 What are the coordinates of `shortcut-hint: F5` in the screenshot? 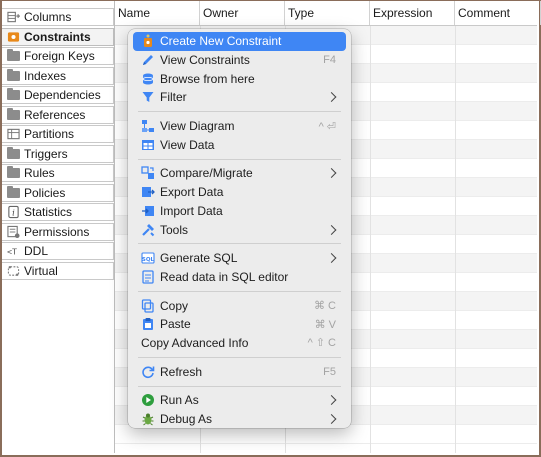 It's located at (329, 371).